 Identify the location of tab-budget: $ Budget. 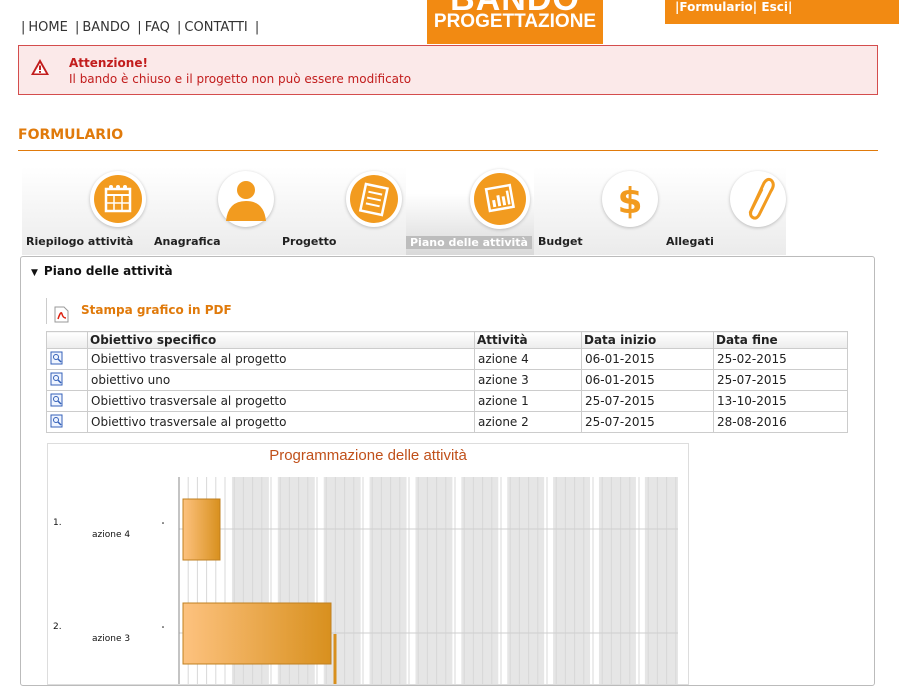
(598, 211).